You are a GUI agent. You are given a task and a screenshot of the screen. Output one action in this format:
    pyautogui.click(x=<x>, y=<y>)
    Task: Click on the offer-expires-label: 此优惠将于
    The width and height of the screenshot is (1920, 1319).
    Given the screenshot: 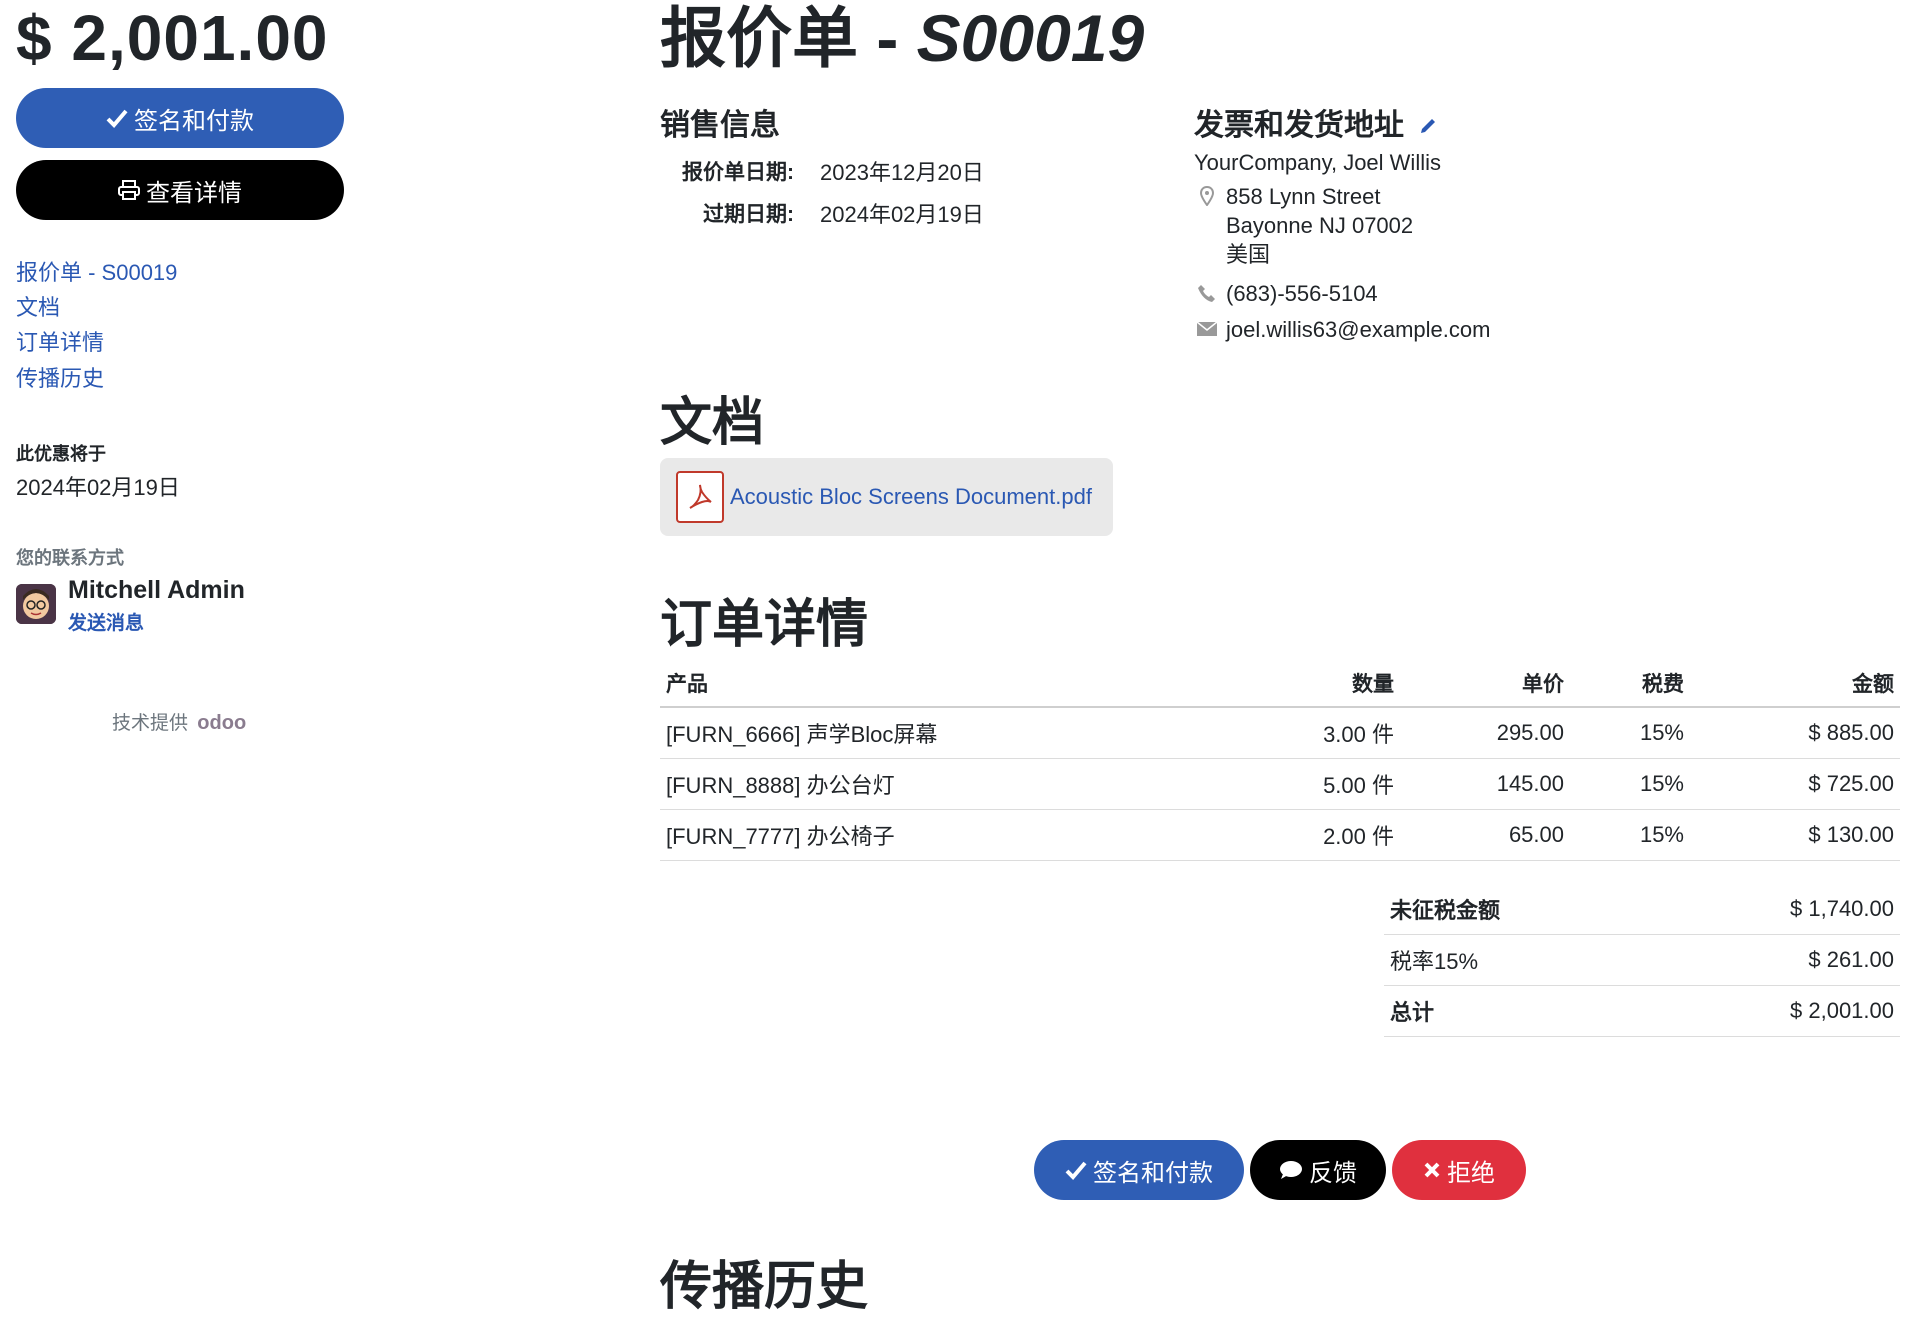 What is the action you would take?
    pyautogui.click(x=61, y=454)
    